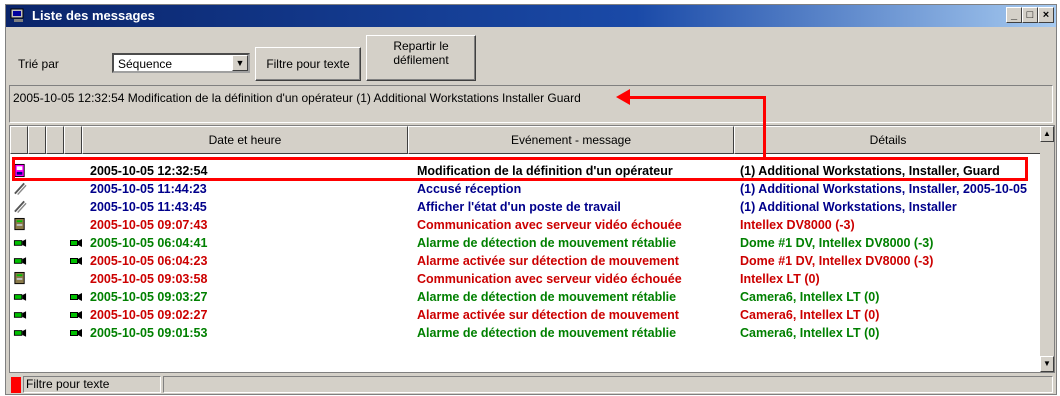 The image size is (1060, 396). Describe the element at coordinates (421, 46) in the screenshot. I see `restart-scroll-label-1: Repartir le` at that location.